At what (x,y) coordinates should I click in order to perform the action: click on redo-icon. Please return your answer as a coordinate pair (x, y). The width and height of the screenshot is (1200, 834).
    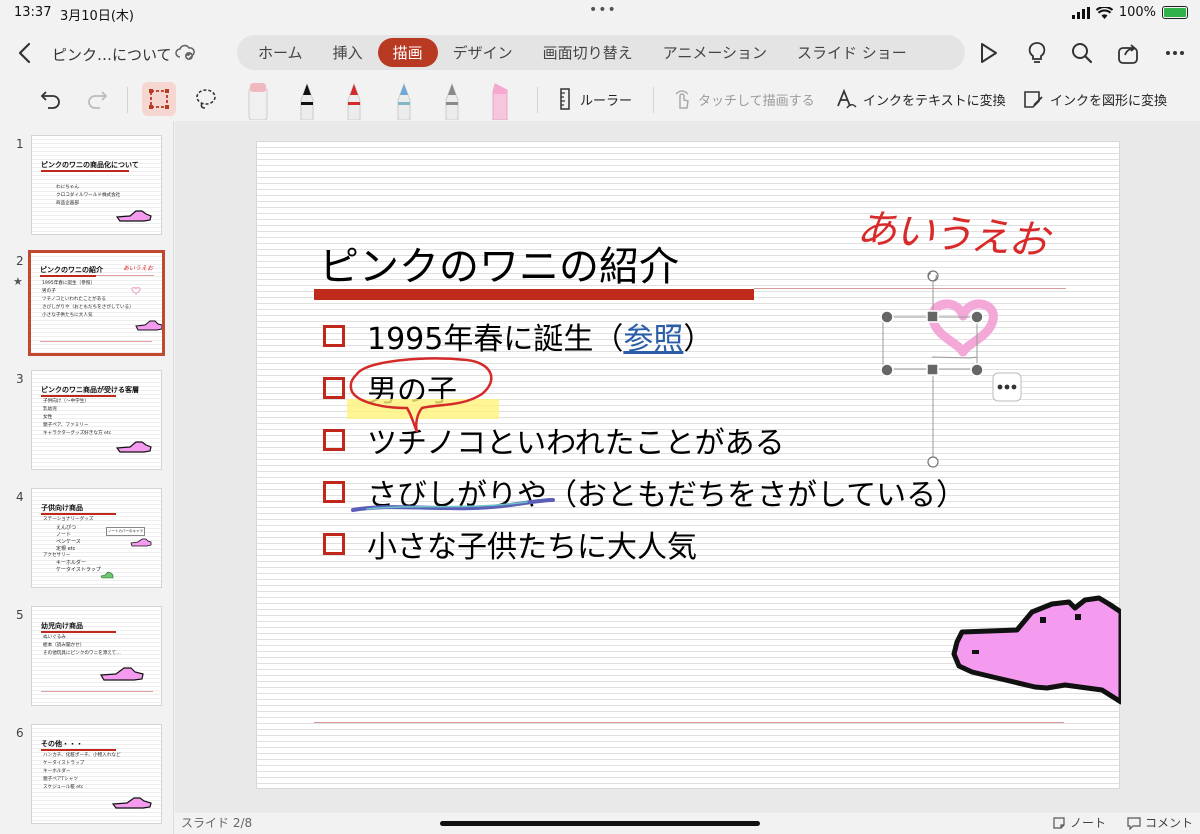
    Looking at the image, I should click on (98, 100).